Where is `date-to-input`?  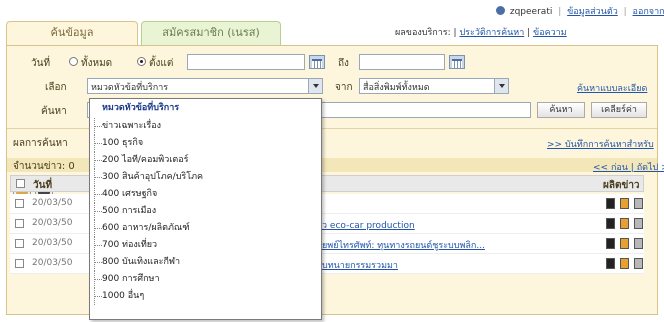
date-to-input is located at coordinates (402, 62).